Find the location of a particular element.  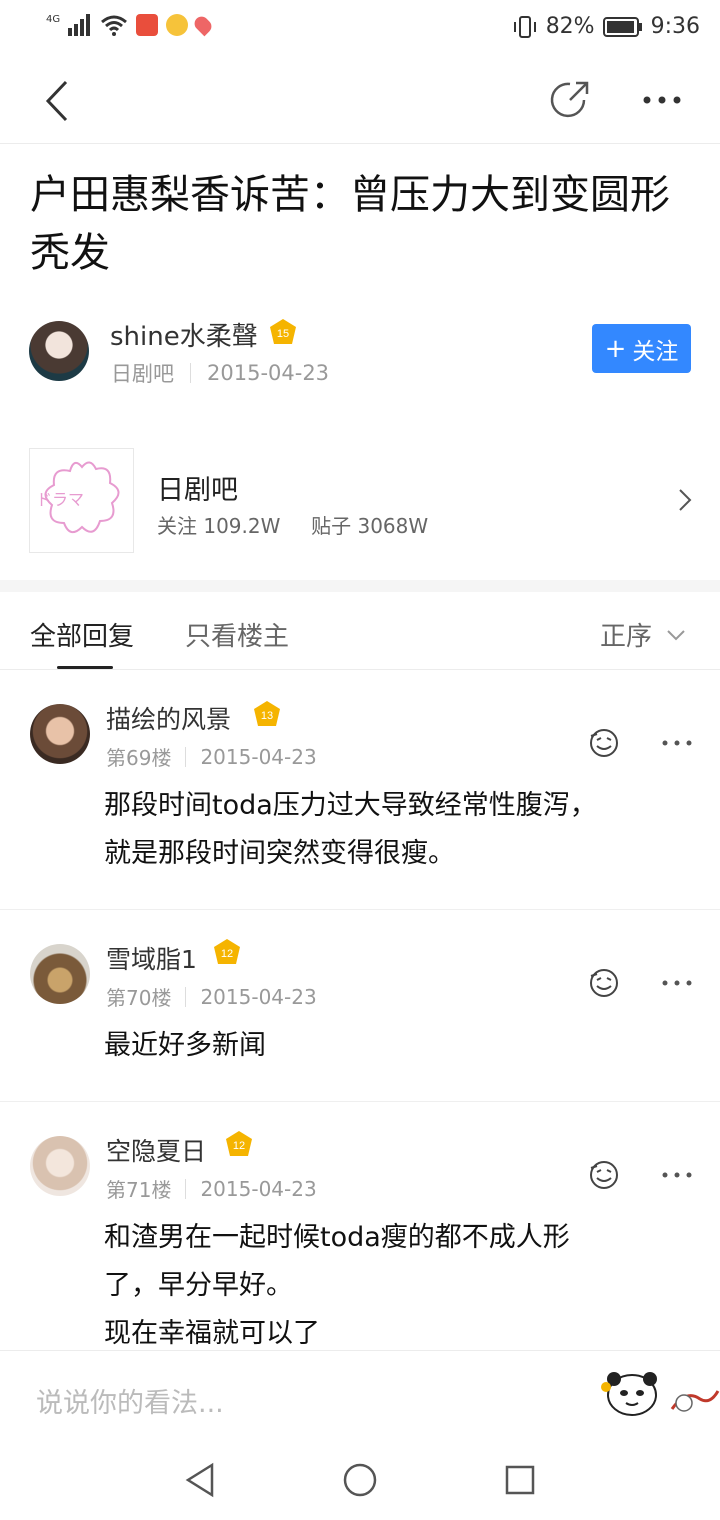

sakura-logo: ドラマ is located at coordinates (78, 497).